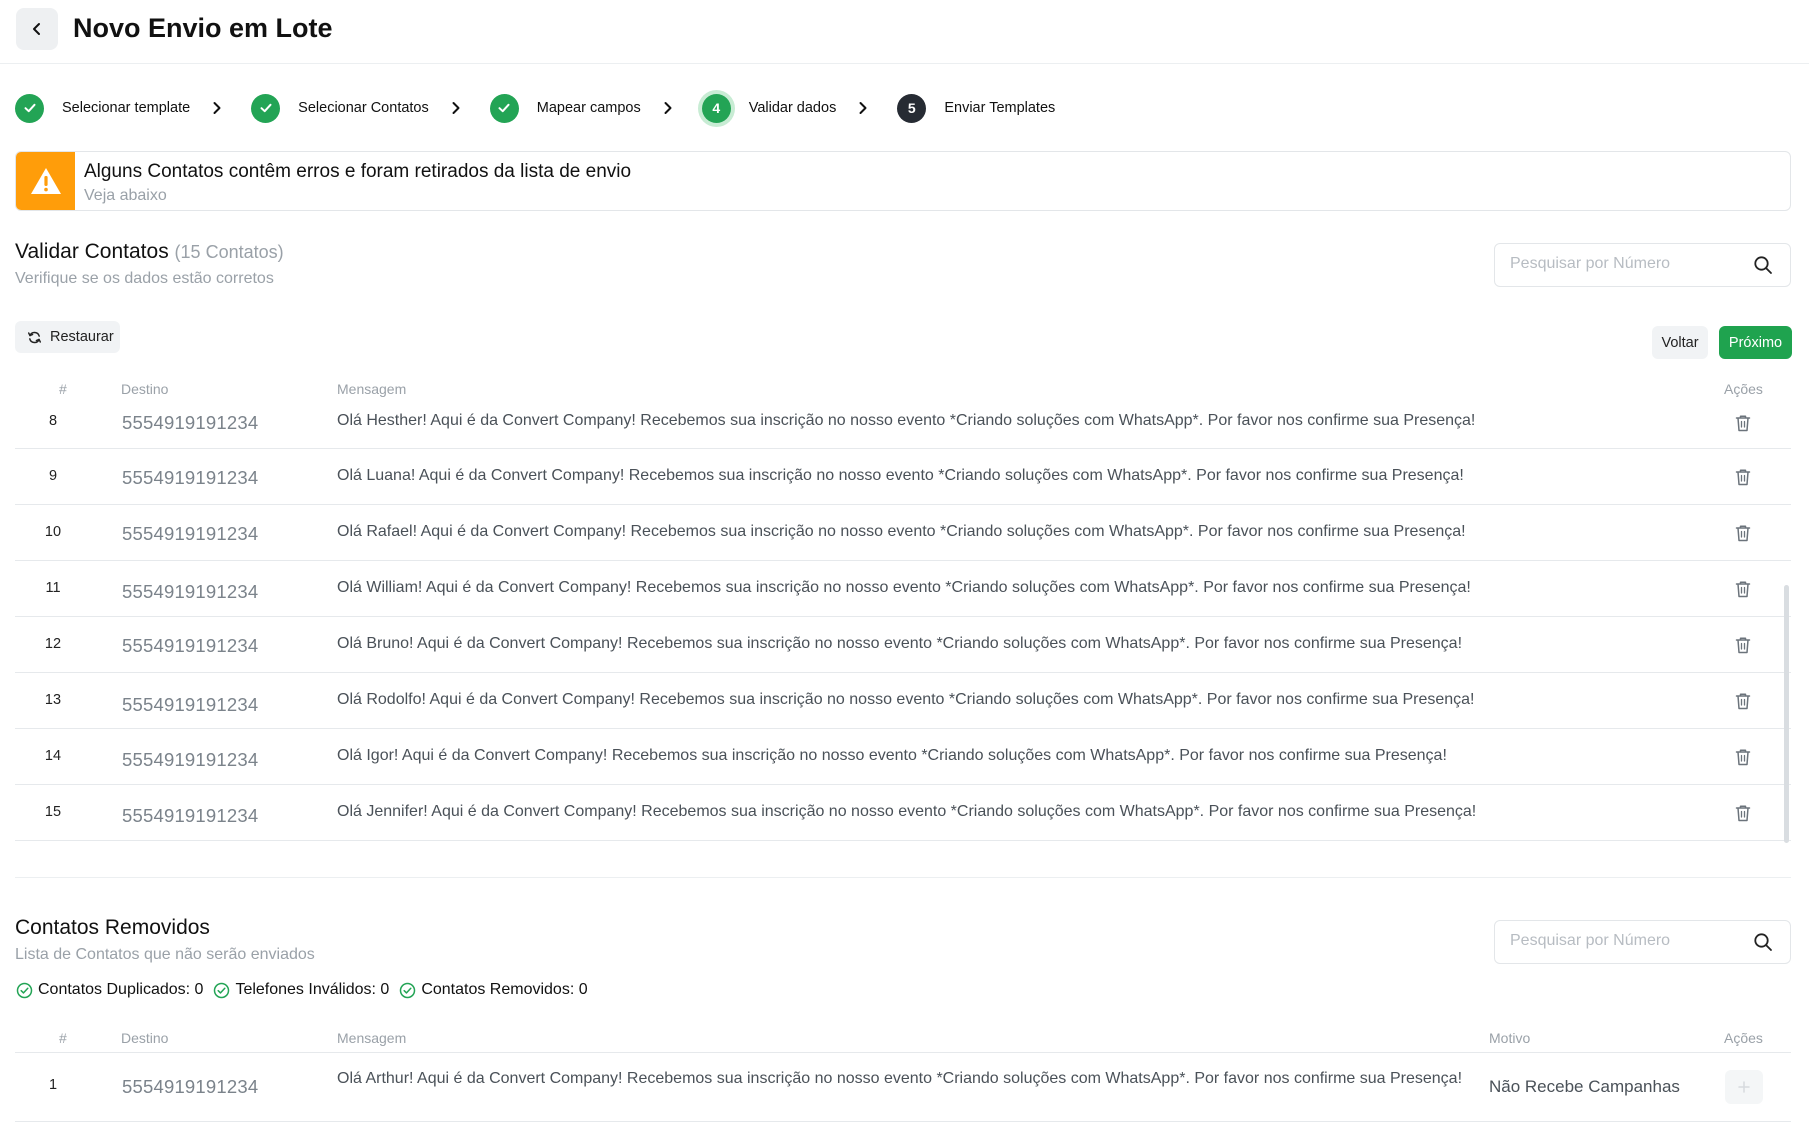 Image resolution: width=1809 pixels, height=1125 pixels. I want to click on step-send-templates: 5 Enviar Templates, so click(976, 108).